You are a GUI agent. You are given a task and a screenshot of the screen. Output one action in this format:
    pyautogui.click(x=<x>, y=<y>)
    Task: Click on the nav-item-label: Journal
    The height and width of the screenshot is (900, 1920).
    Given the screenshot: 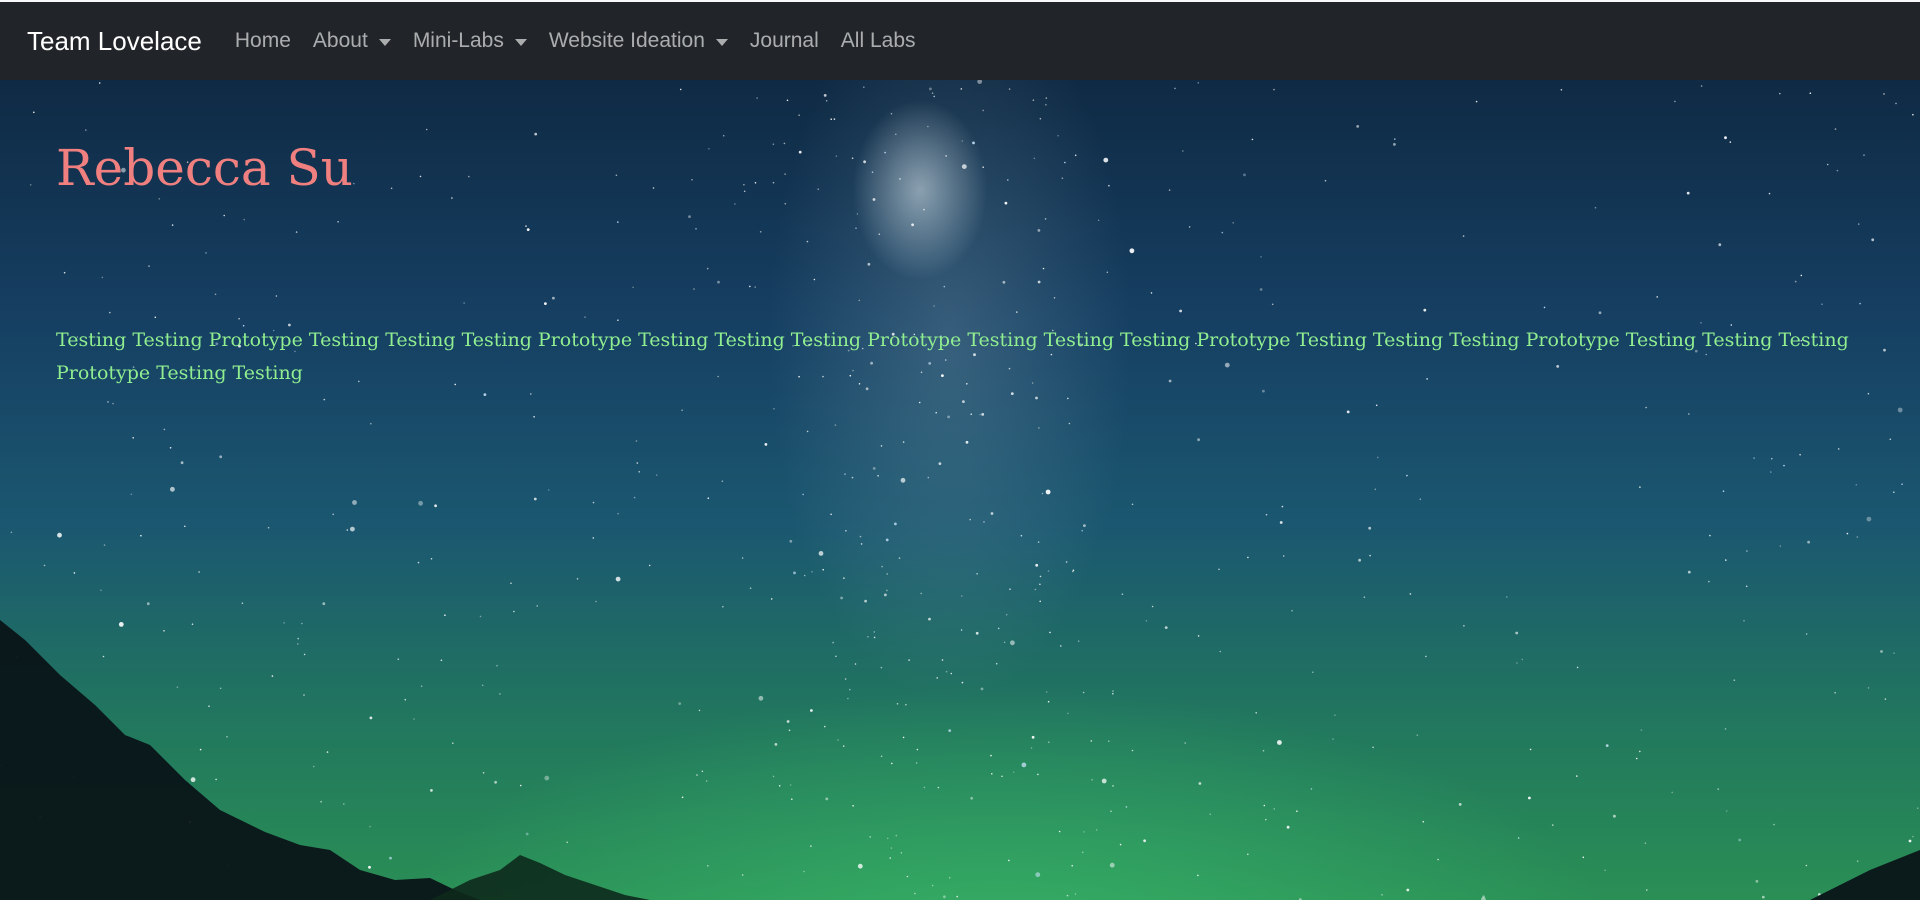 What is the action you would take?
    pyautogui.click(x=784, y=40)
    